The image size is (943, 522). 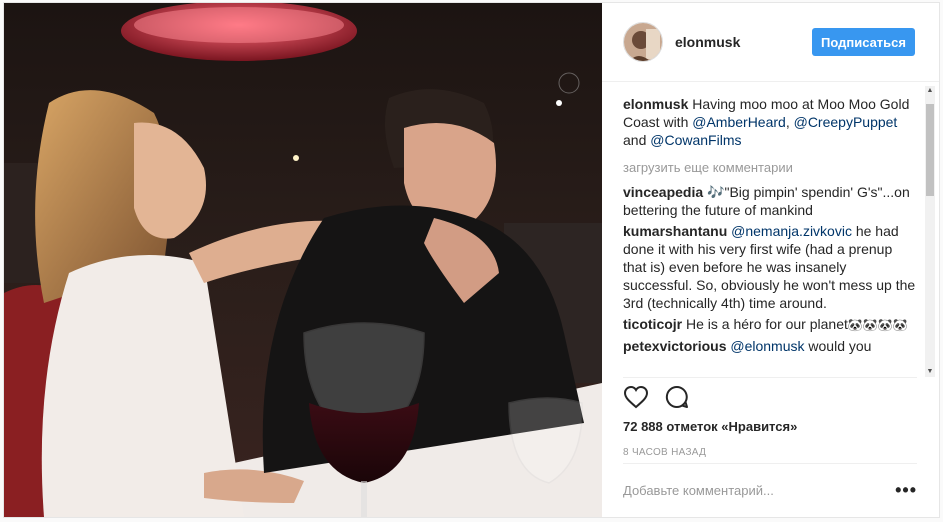 What do you see at coordinates (767, 346) in the screenshot?
I see `mention-link: @elonmusk` at bounding box center [767, 346].